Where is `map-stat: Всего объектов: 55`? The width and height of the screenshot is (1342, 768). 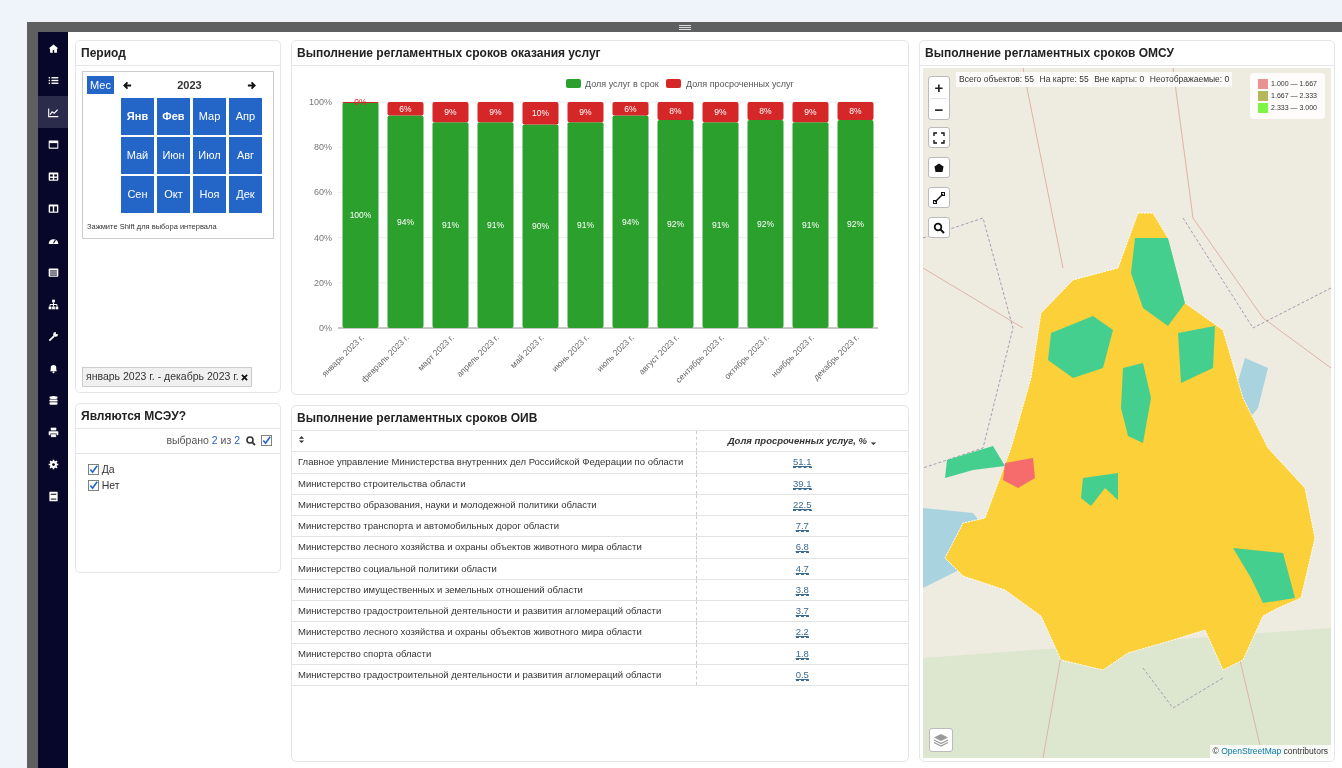
map-stat: Всего объектов: 55 is located at coordinates (997, 79).